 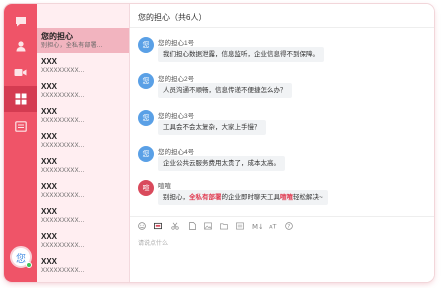 What do you see at coordinates (221, 163) in the screenshot?
I see `message-bubble: 企业公共云服务费用太贵了，成本太高。` at bounding box center [221, 163].